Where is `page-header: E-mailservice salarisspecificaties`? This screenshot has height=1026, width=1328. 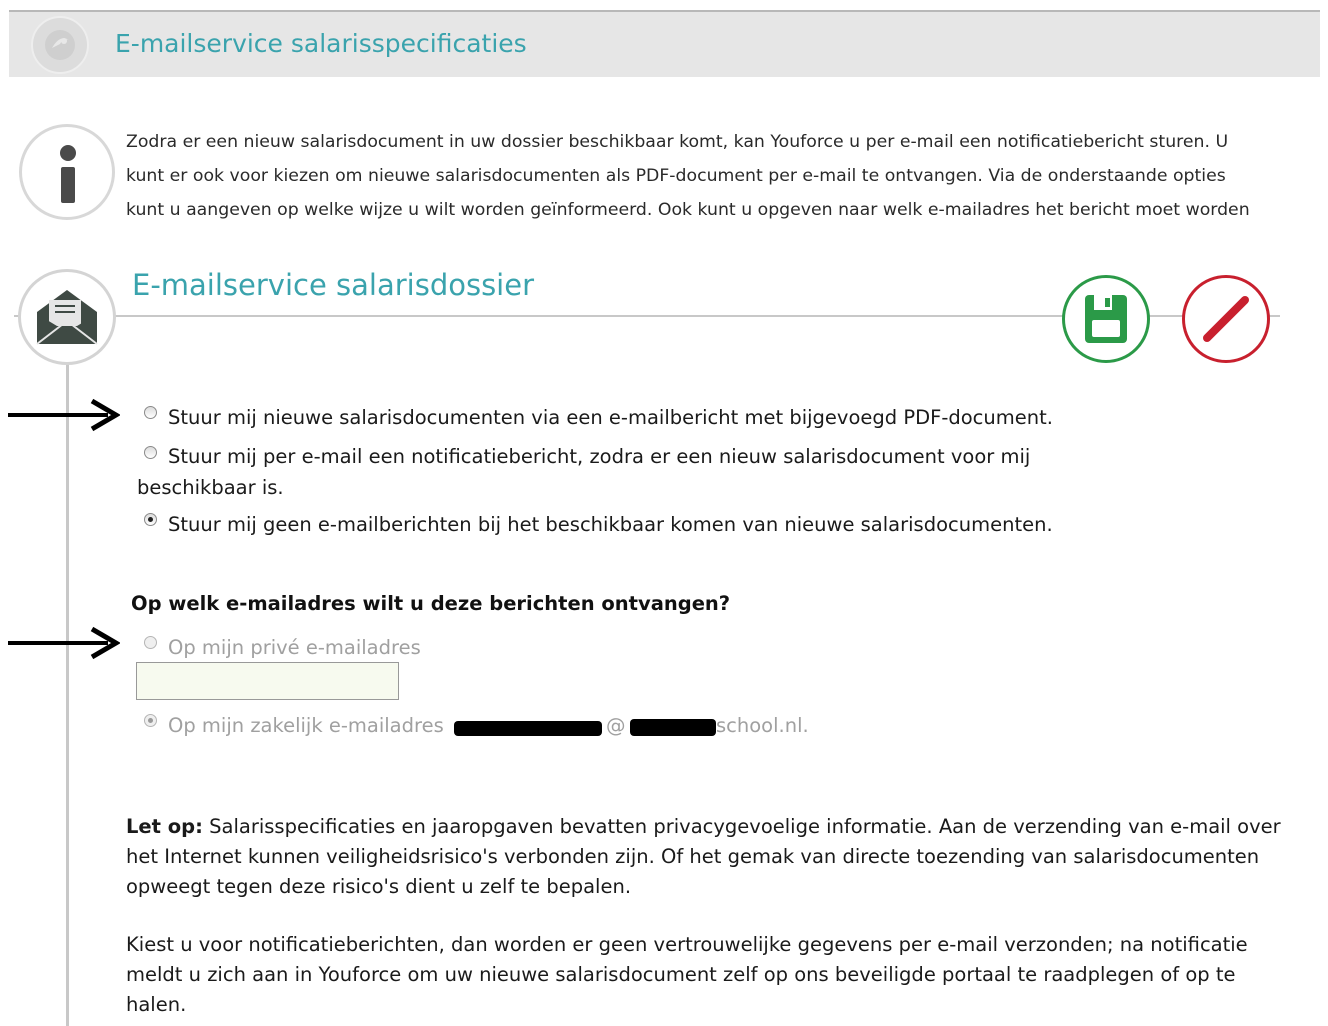 page-header: E-mailservice salarisspecificaties is located at coordinates (664, 43).